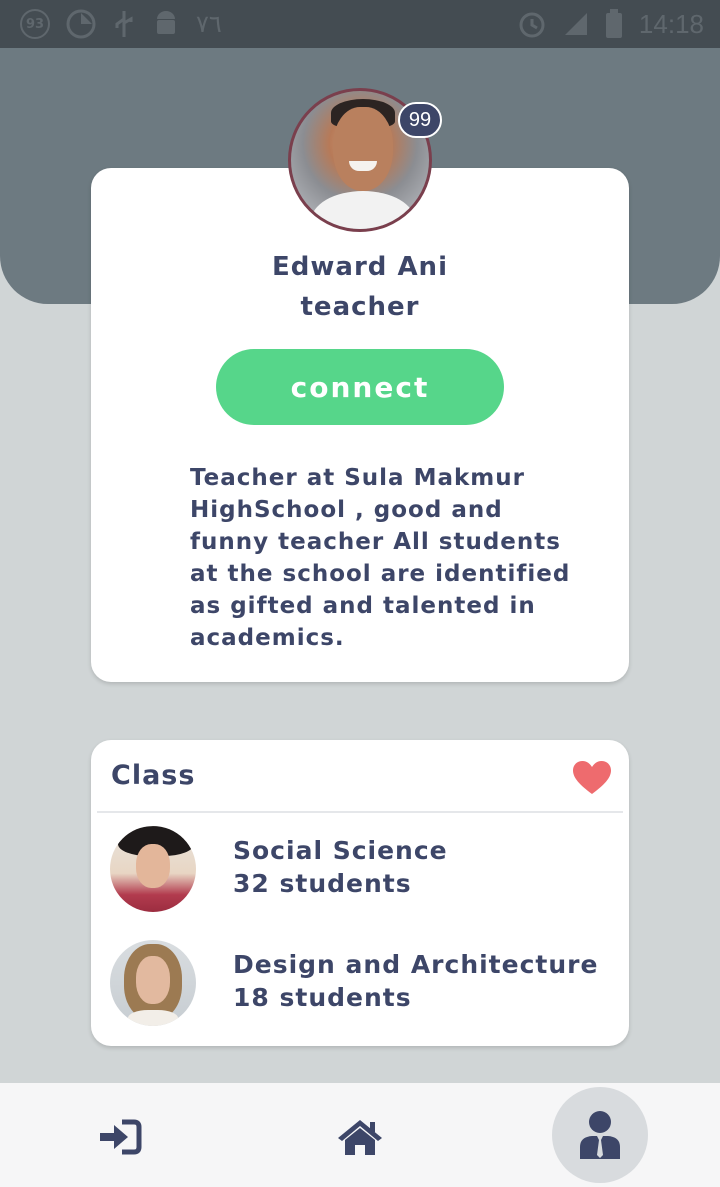 Image resolution: width=720 pixels, height=1187 pixels. Describe the element at coordinates (153, 775) in the screenshot. I see `class-section-title: Class` at that location.